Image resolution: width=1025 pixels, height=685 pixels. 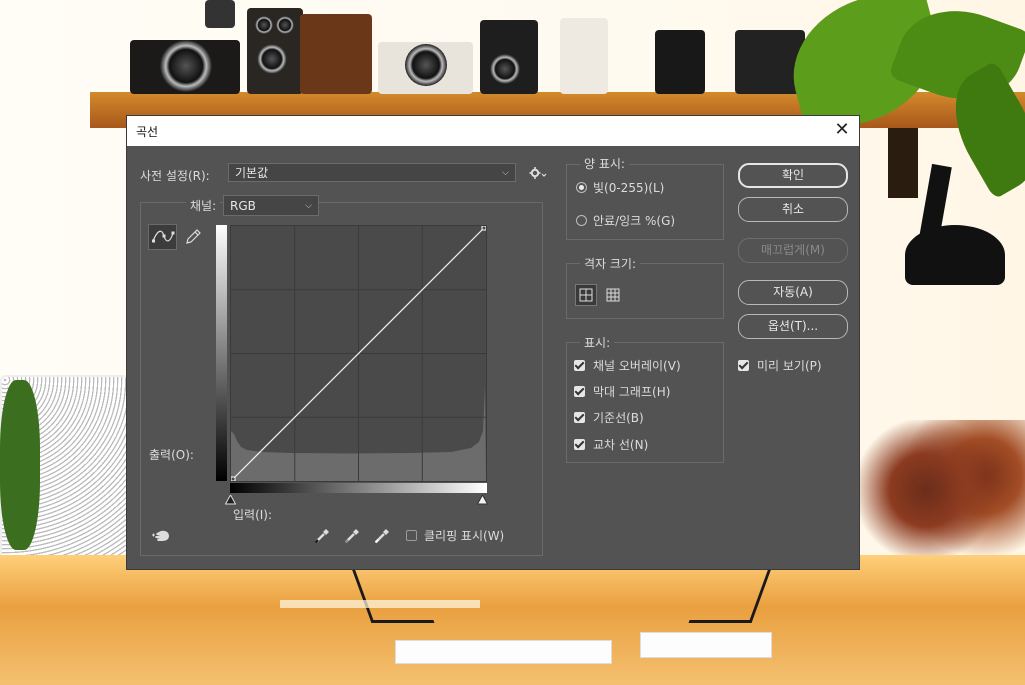 I want to click on curve-endpoint-black, so click(x=233, y=478).